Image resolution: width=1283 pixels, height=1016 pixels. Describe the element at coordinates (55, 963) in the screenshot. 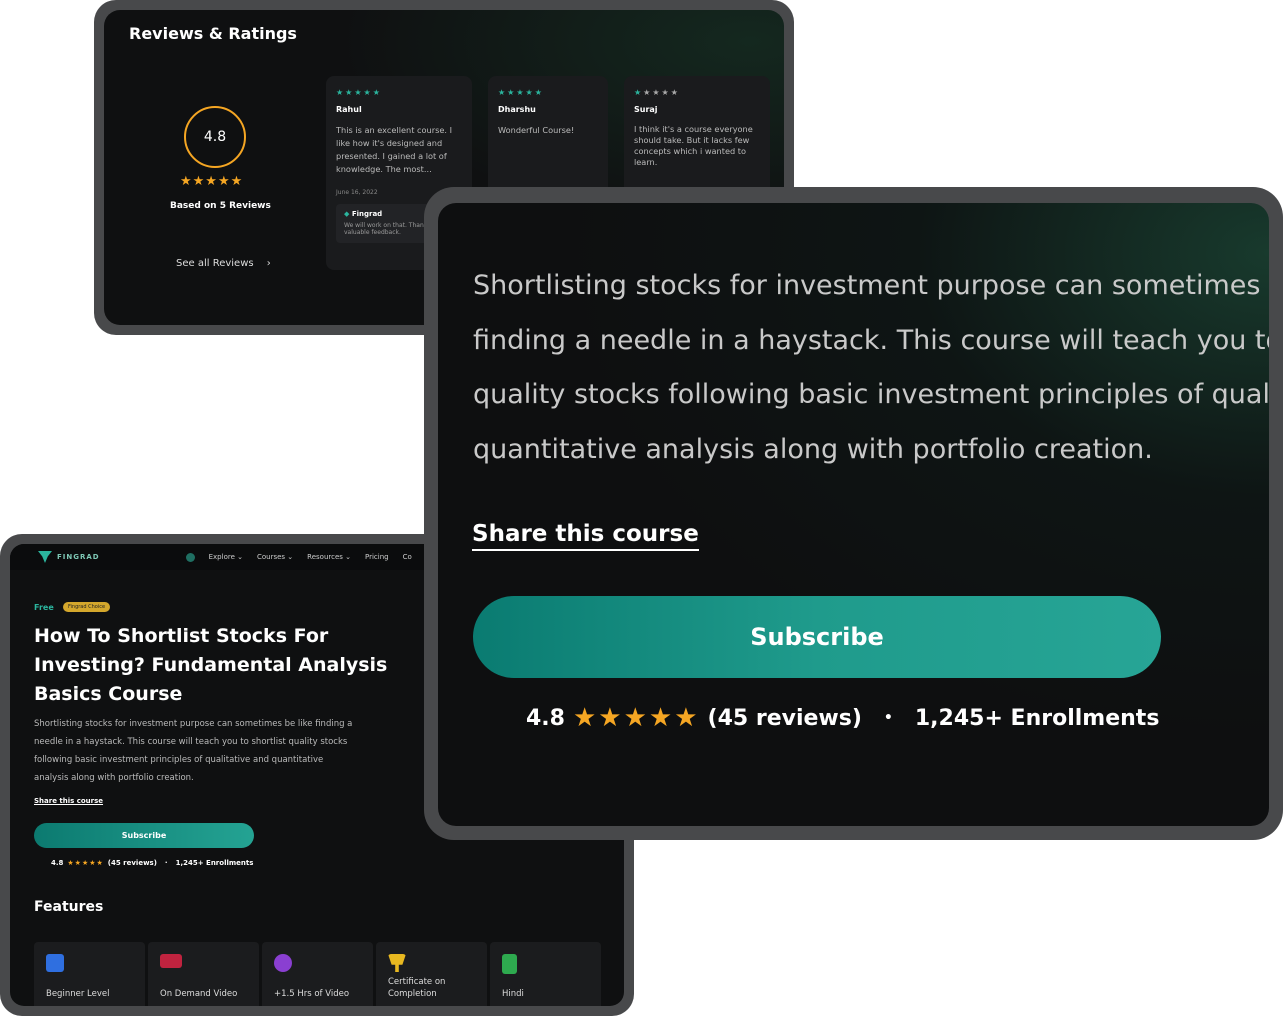

I see `bar-chart-icon` at that location.